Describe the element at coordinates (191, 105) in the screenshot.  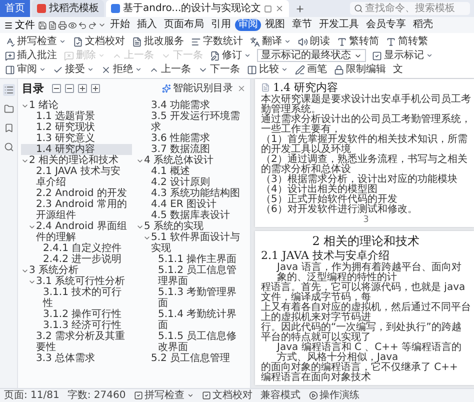
I see `outline-item: 3.4 功能需求` at that location.